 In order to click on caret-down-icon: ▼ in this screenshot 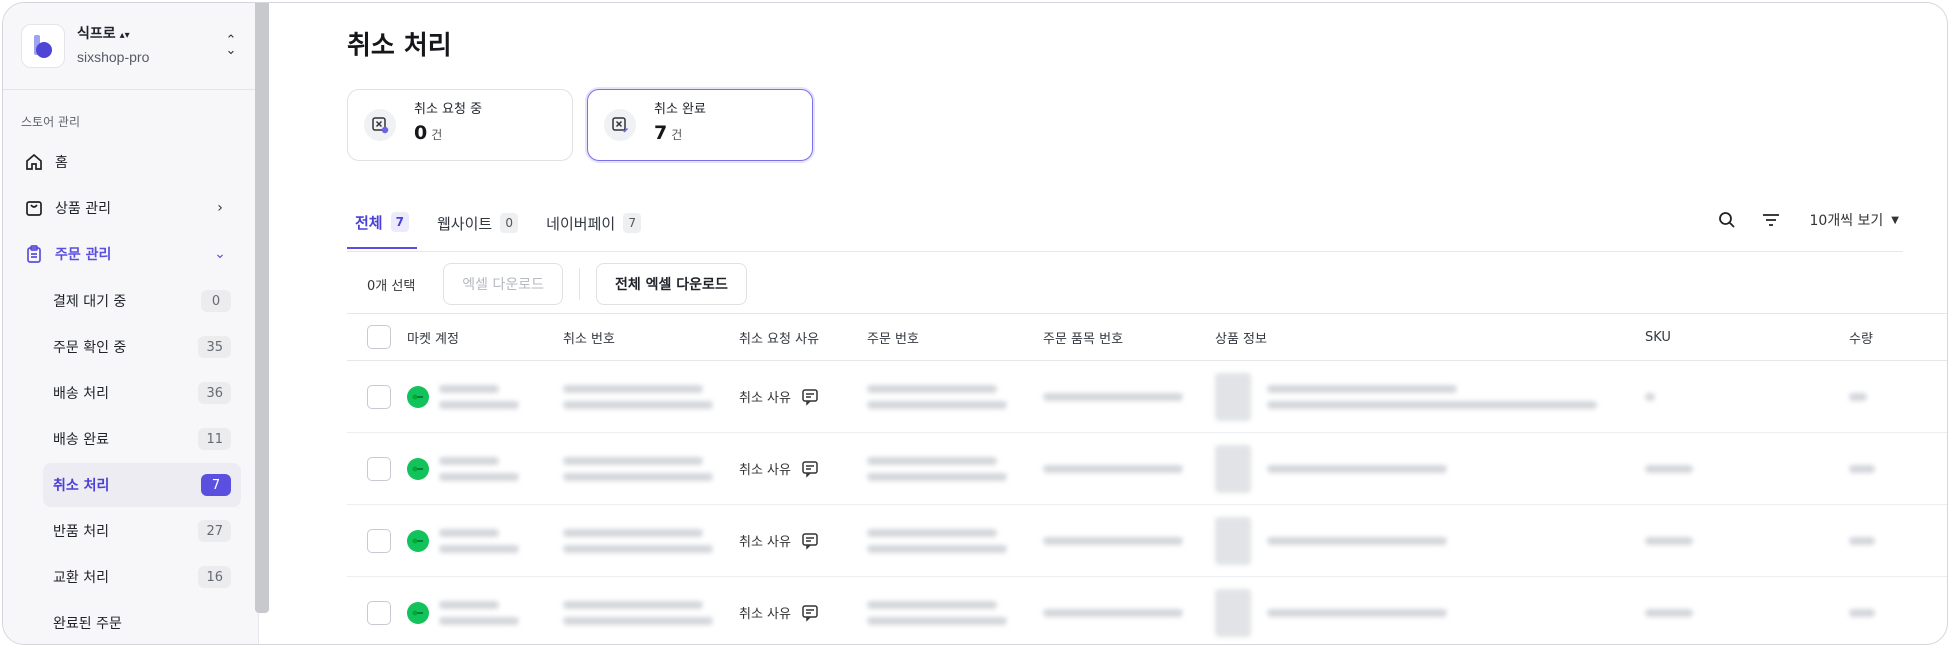, I will do `click(1895, 220)`.